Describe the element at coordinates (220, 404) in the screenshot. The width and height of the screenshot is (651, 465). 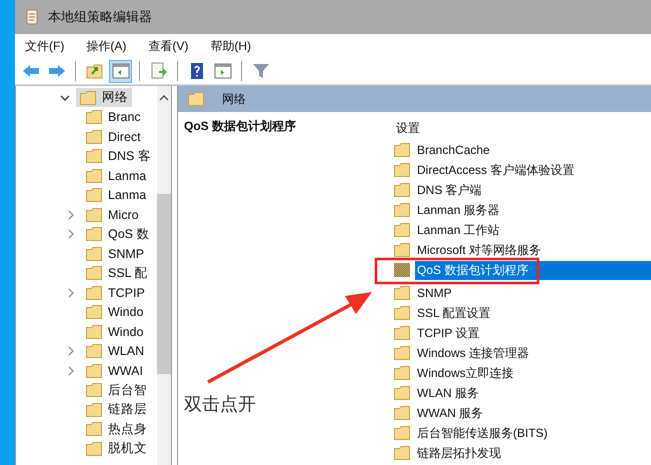
I see `annotation-text: 双击点开` at that location.